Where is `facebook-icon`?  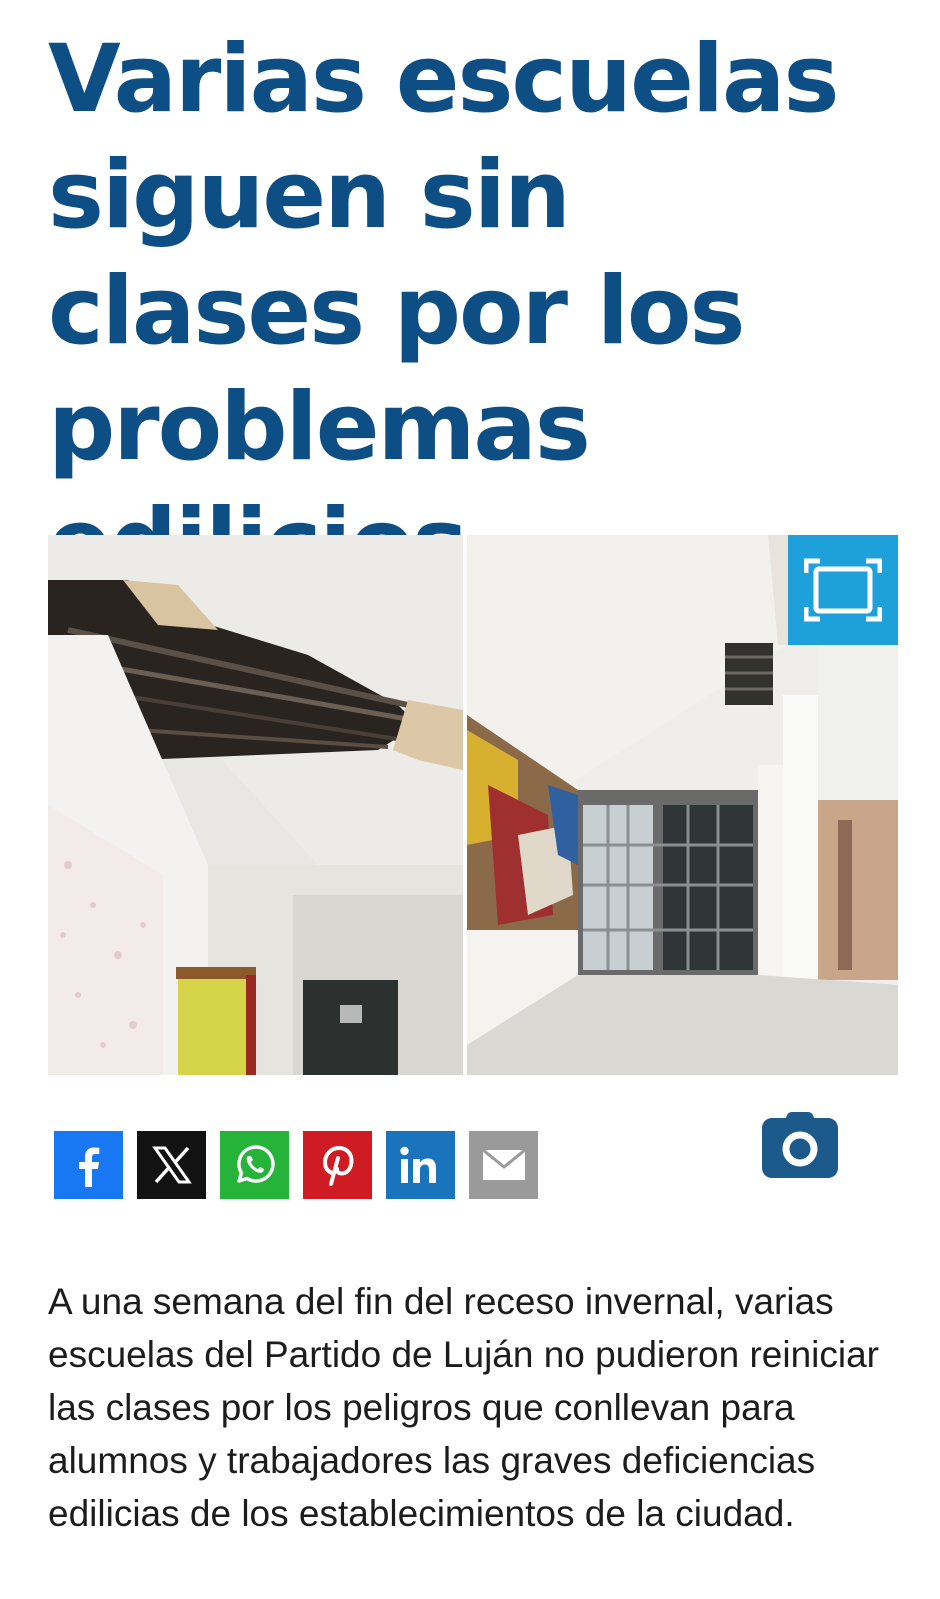 facebook-icon is located at coordinates (88, 1167).